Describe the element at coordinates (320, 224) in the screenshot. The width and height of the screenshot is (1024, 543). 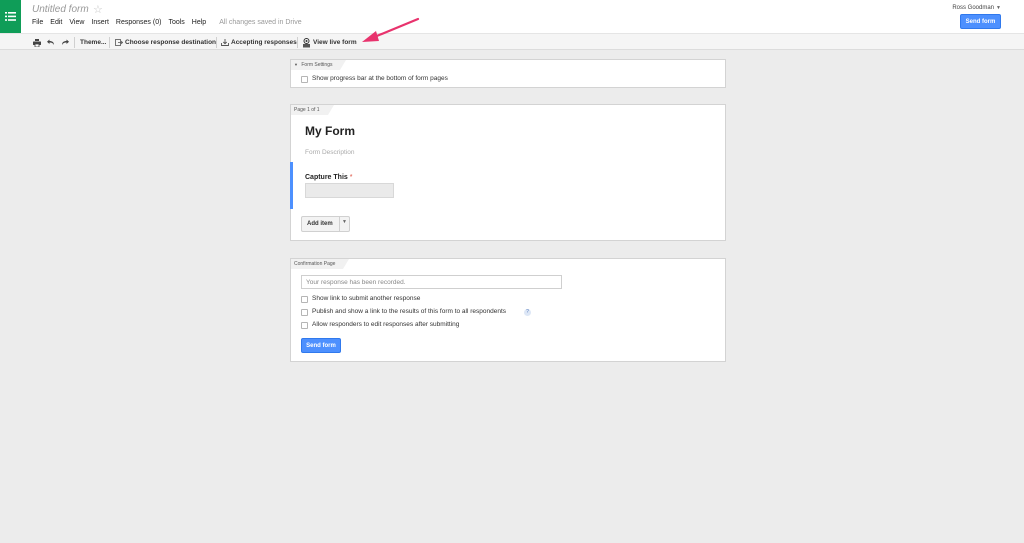
I see `add-item-label: Add item` at that location.